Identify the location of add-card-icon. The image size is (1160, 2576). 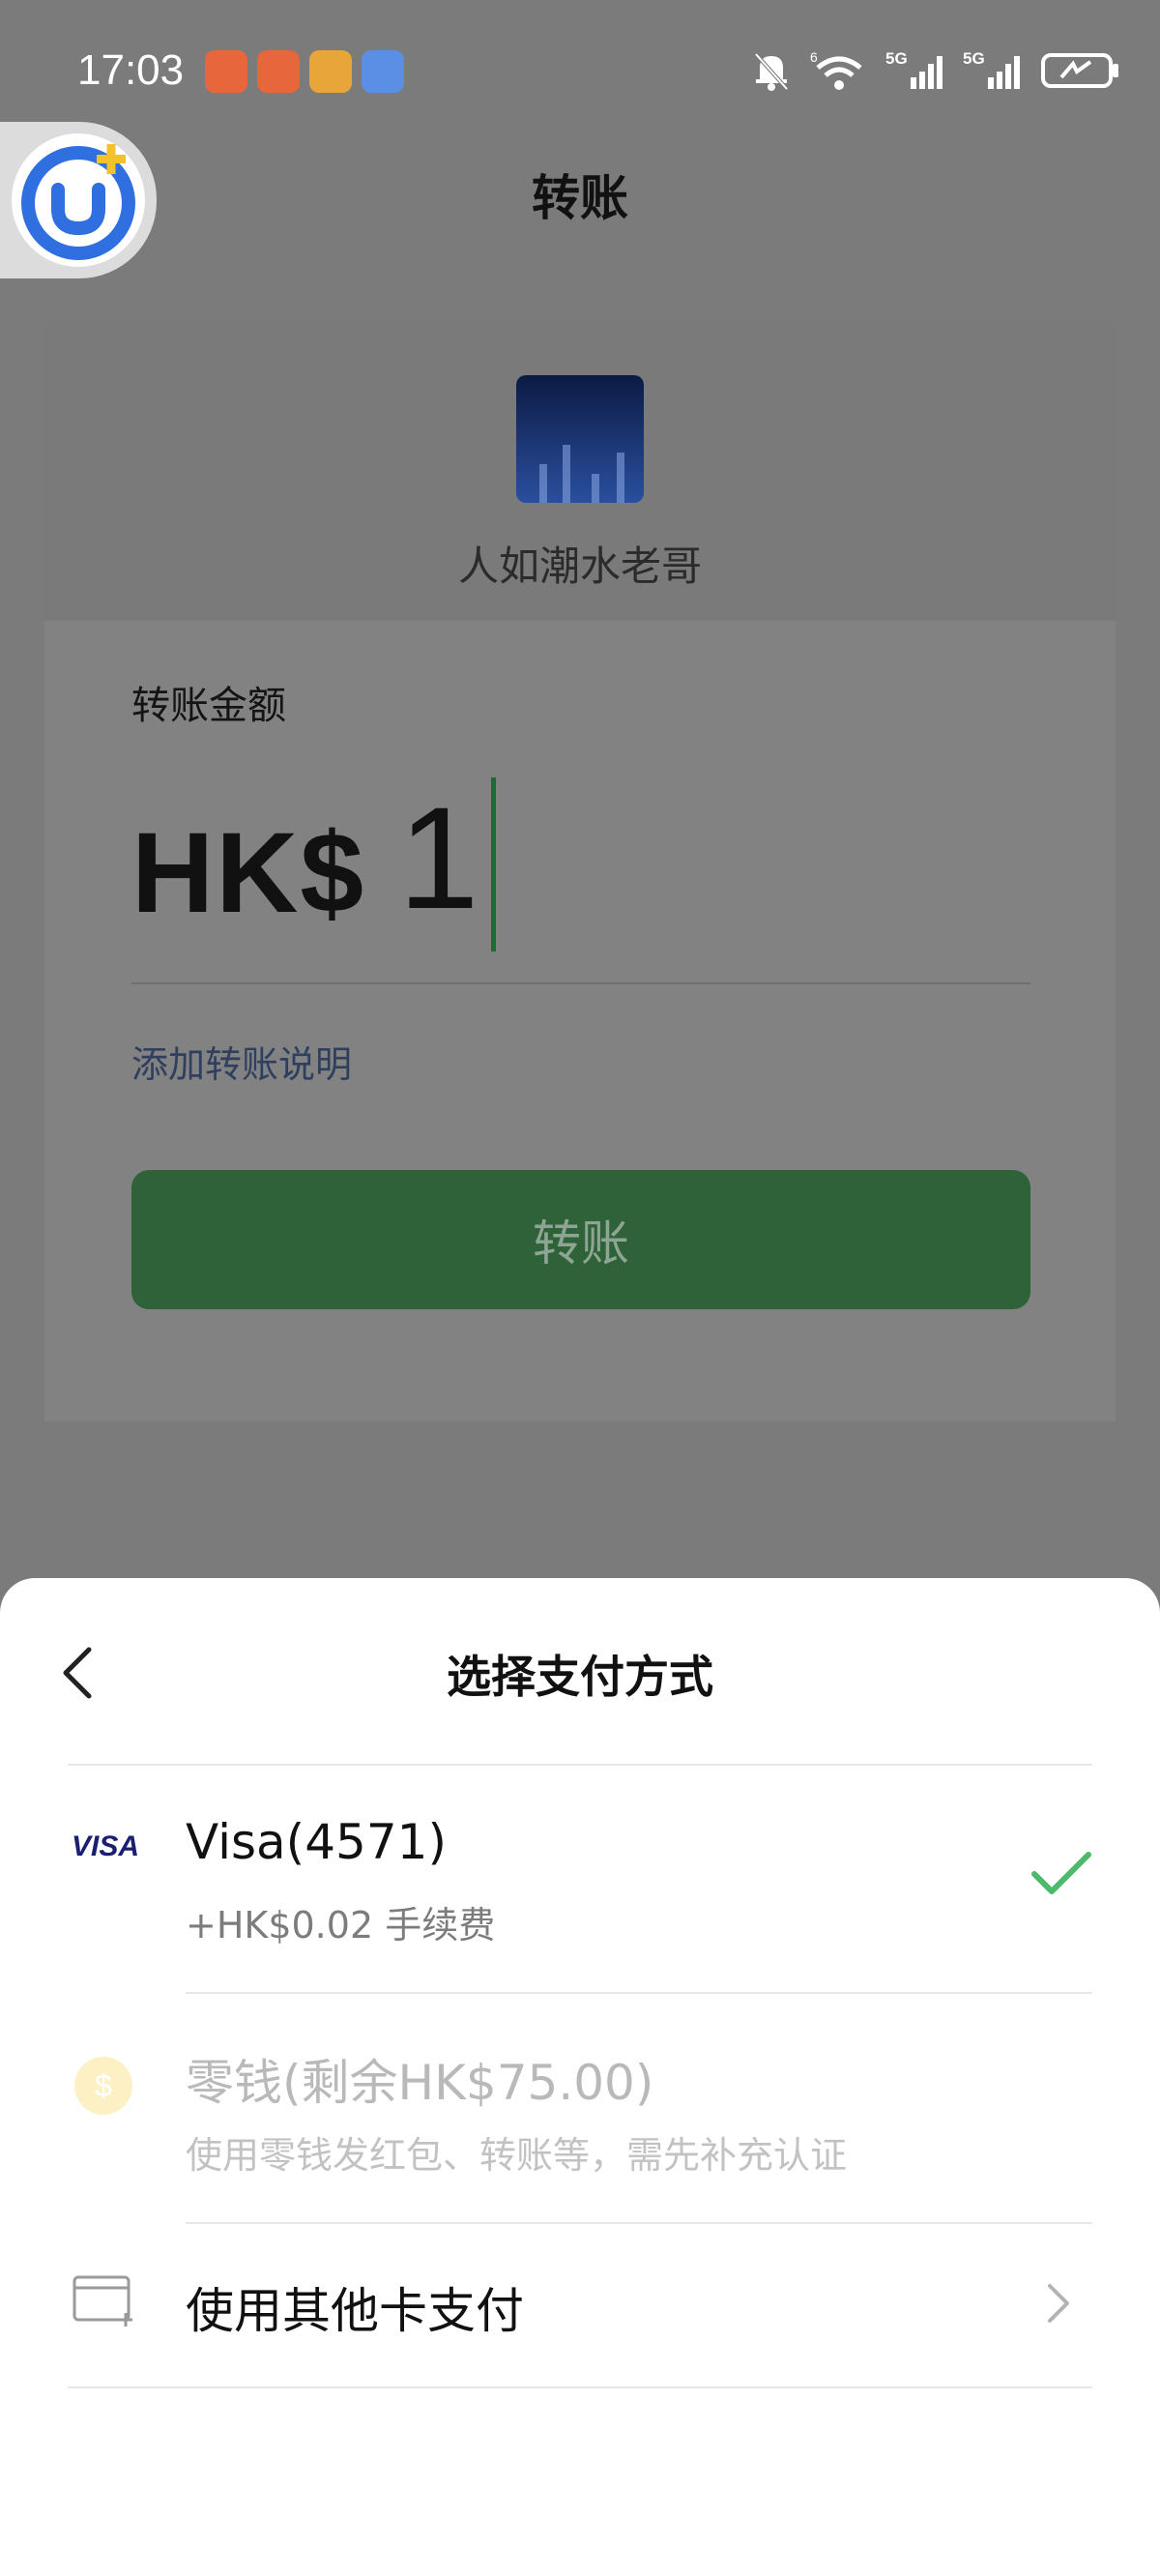
(102, 2301).